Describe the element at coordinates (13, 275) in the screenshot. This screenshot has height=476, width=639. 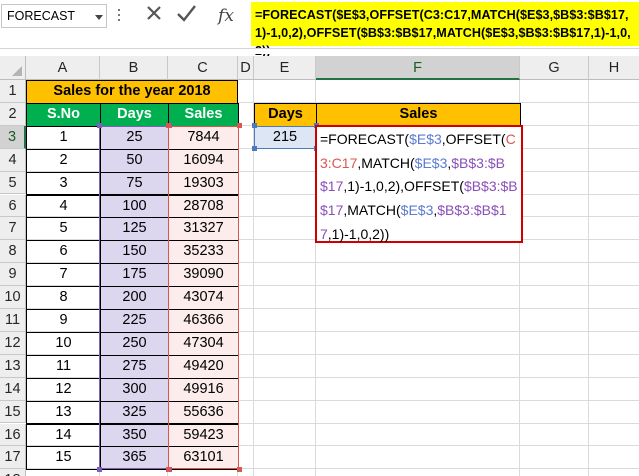
I see `row-header-9: 9` at that location.